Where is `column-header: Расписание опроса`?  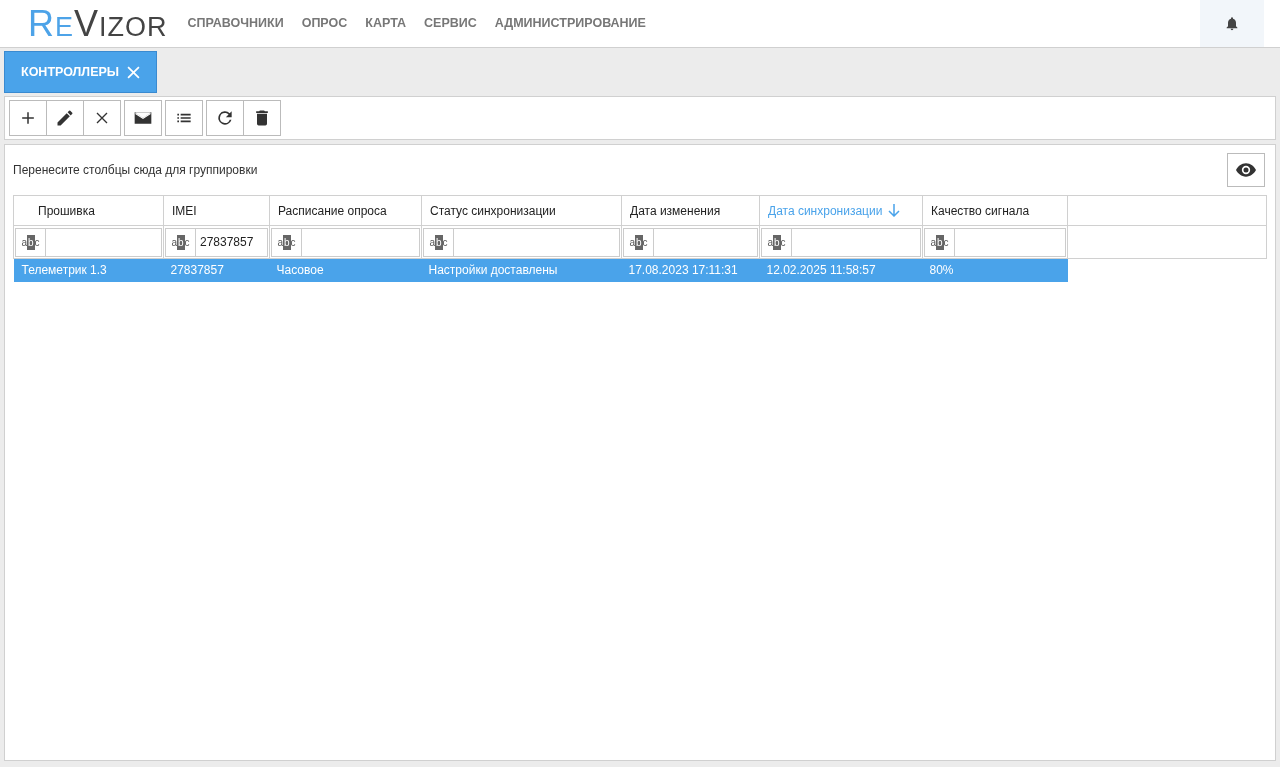 column-header: Расписание опроса is located at coordinates (345, 210).